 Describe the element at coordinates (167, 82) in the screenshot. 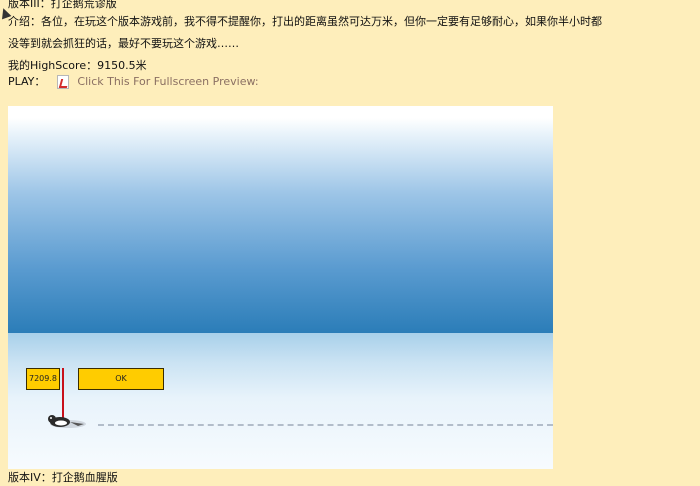

I see `fullscreen-preview-link: Click This For Fullscreen Preview:` at that location.